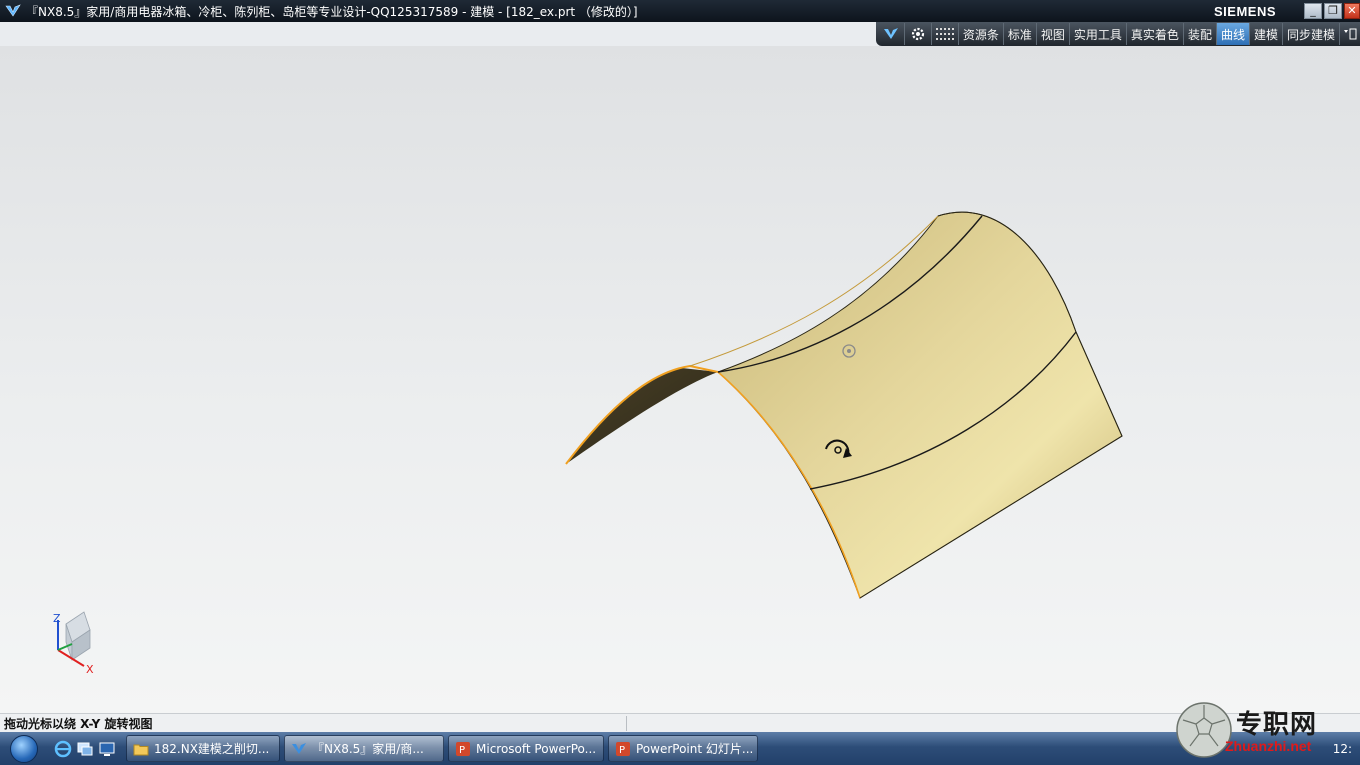 The width and height of the screenshot is (1360, 765). Describe the element at coordinates (680, 723) in the screenshot. I see `status-bar: 拖动光标以绕 X-Y 旋转视图` at that location.